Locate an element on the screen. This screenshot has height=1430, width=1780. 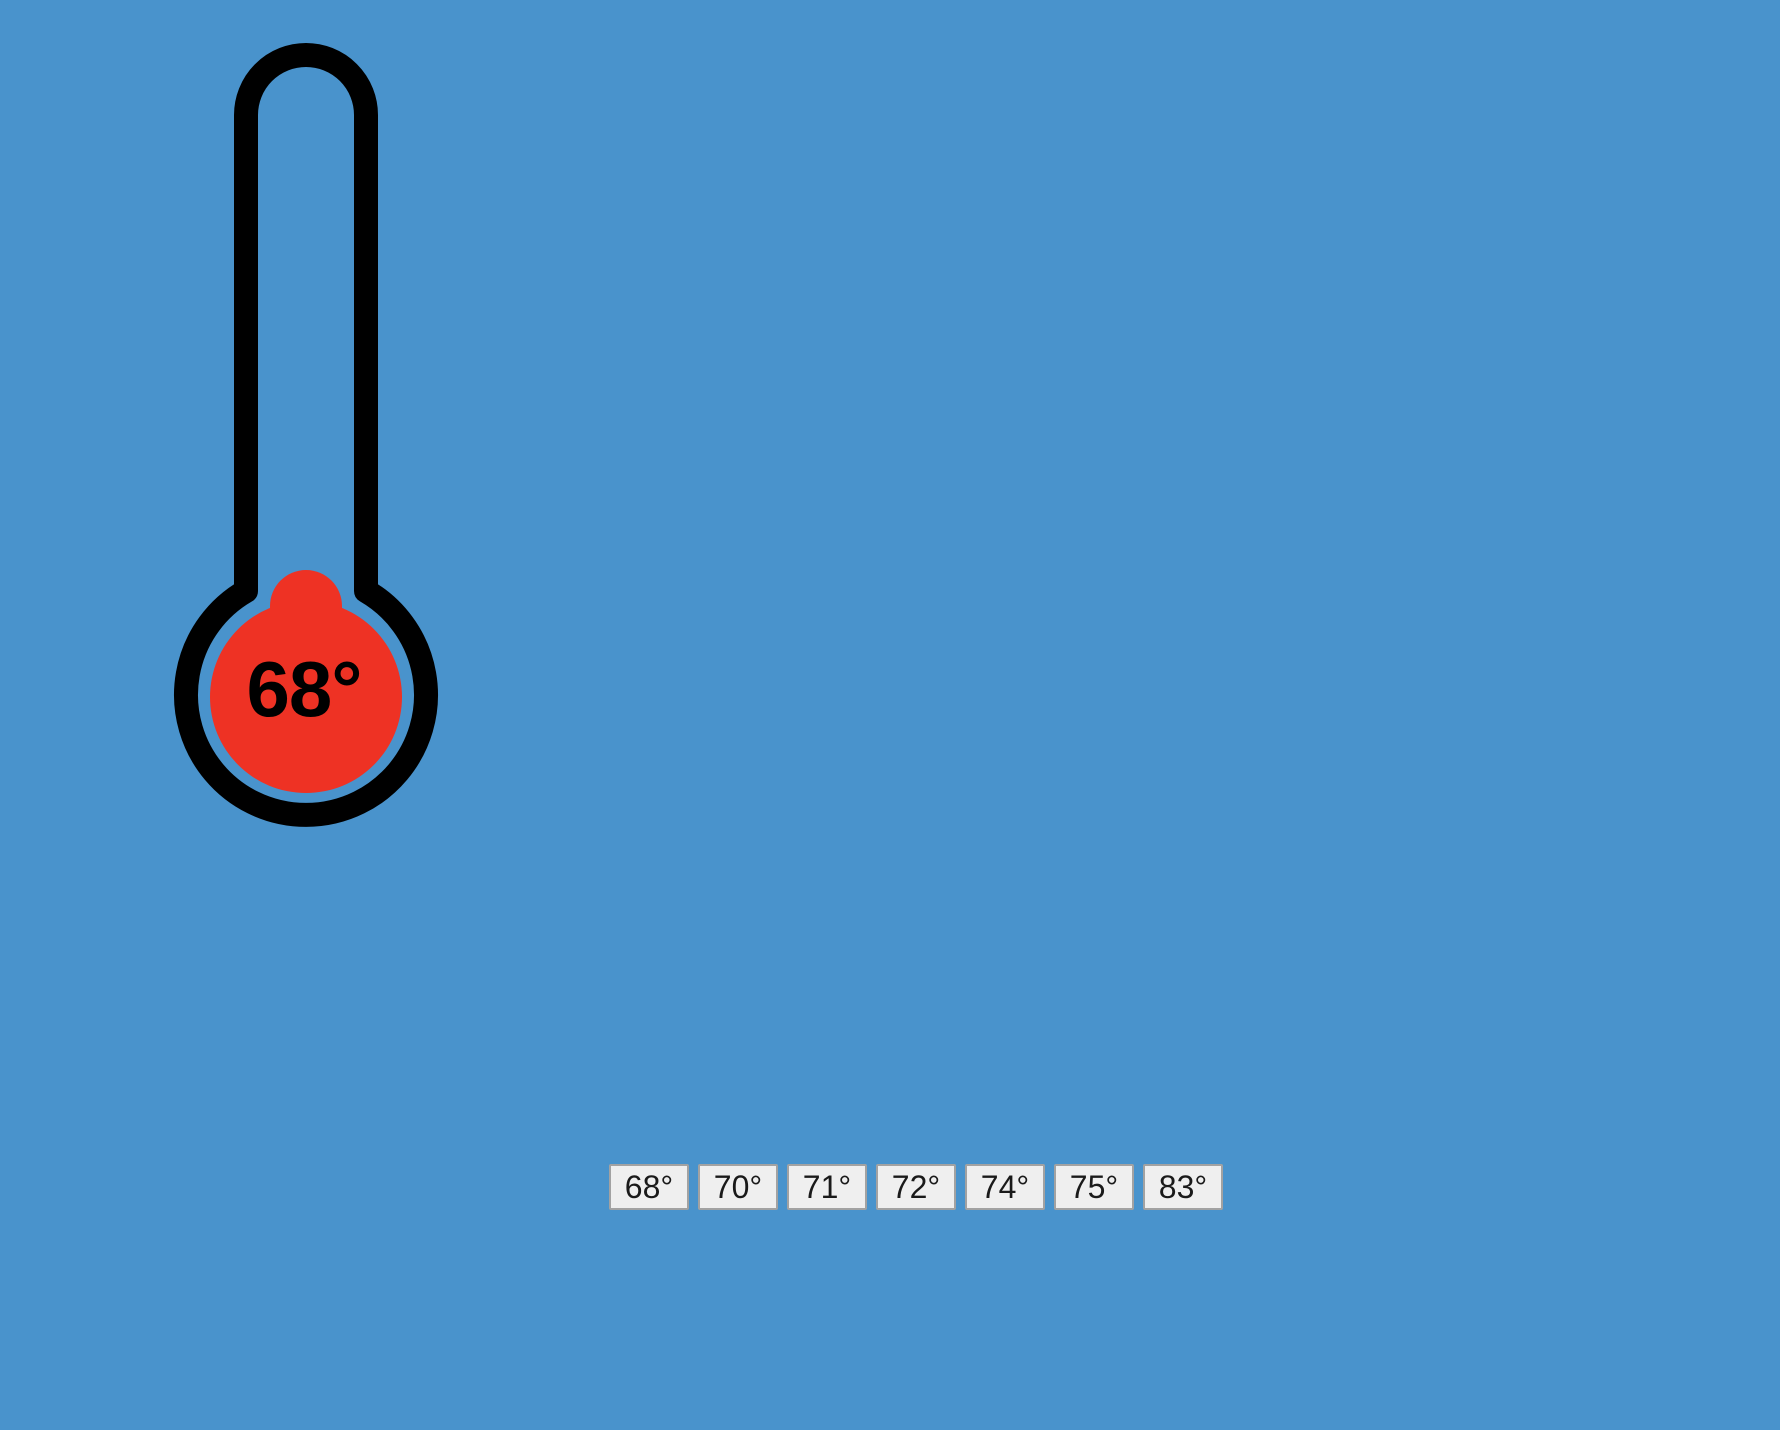
current-temperature-readout: 68° is located at coordinates (304, 689).